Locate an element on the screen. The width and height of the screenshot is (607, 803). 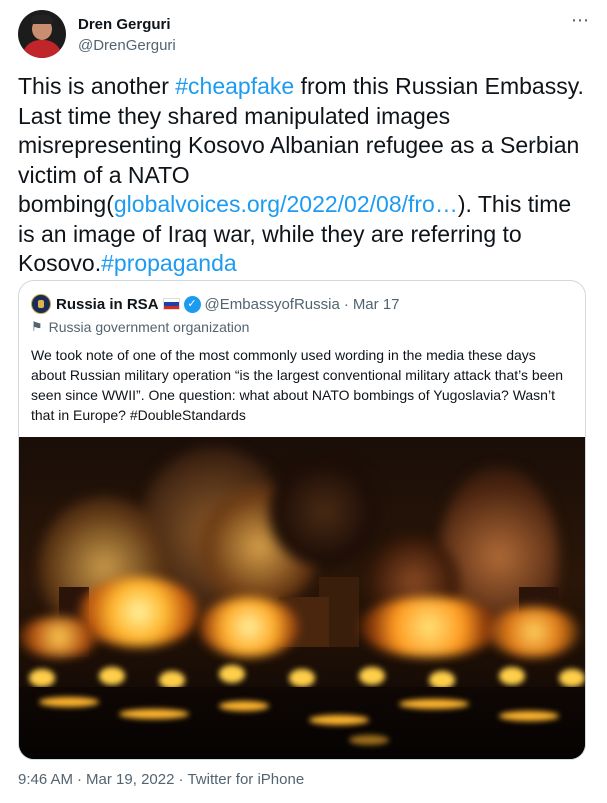
tweet-date: Mar 19, 2022 is located at coordinates (130, 779).